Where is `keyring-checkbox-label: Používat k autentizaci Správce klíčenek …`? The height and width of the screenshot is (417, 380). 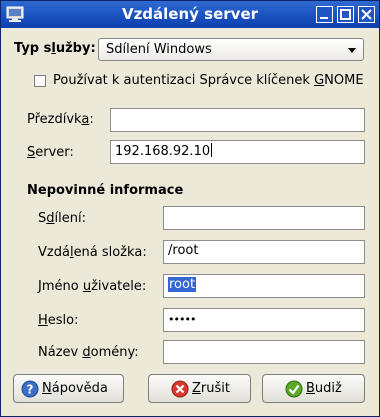 keyring-checkbox-label: Používat k autentizaci Správce klíčenek … is located at coordinates (208, 80).